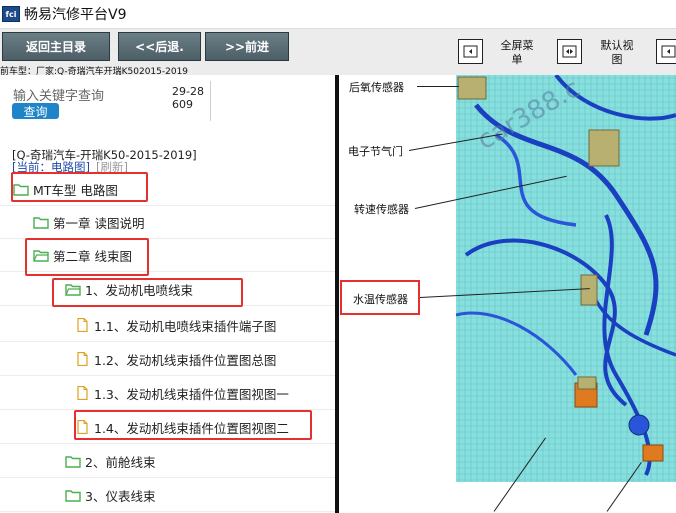 The height and width of the screenshot is (513, 676). Describe the element at coordinates (120, 496) in the screenshot. I see `tree-item-label: 3、仪表线束` at that location.